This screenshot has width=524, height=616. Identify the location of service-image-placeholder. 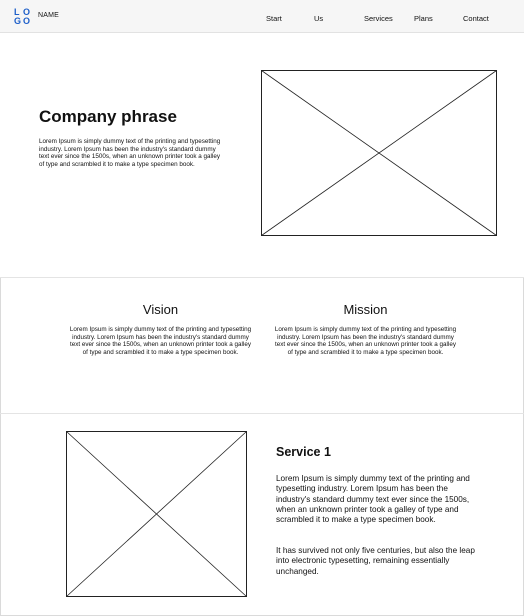
(156, 514).